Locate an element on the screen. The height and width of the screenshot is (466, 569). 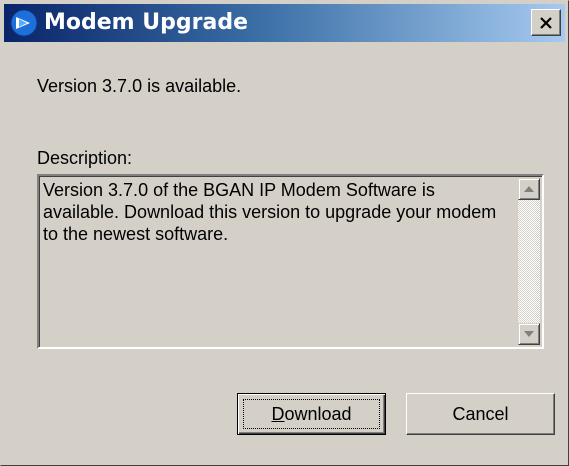
cancel-button: Cancel is located at coordinates (480, 414).